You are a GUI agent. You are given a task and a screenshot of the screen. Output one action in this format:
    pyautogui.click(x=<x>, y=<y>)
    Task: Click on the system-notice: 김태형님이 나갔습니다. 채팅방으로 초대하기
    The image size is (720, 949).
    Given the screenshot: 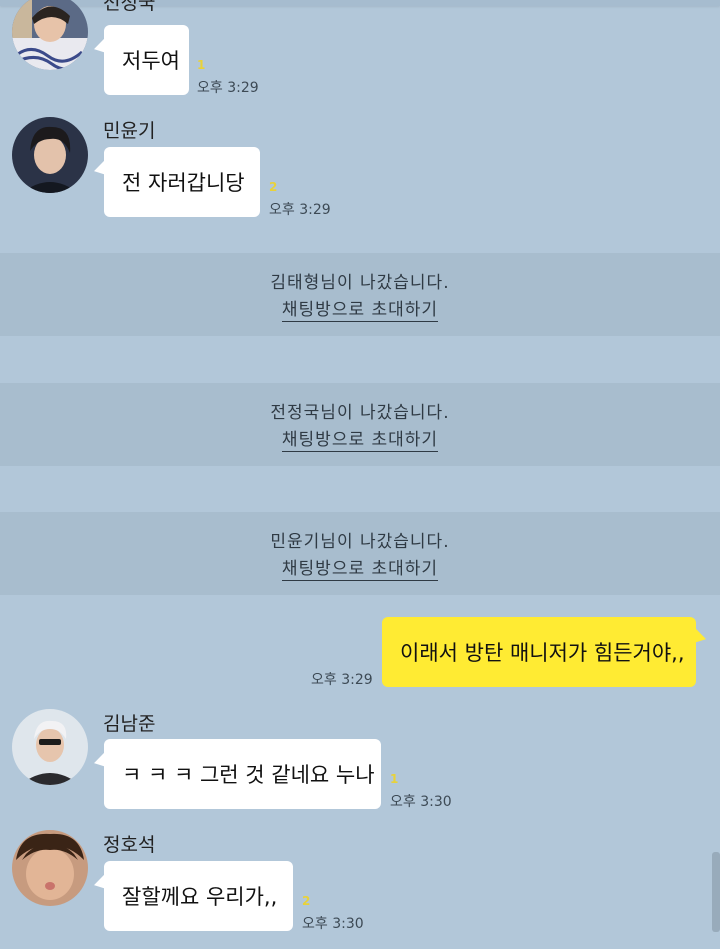 What is the action you would take?
    pyautogui.click(x=360, y=294)
    